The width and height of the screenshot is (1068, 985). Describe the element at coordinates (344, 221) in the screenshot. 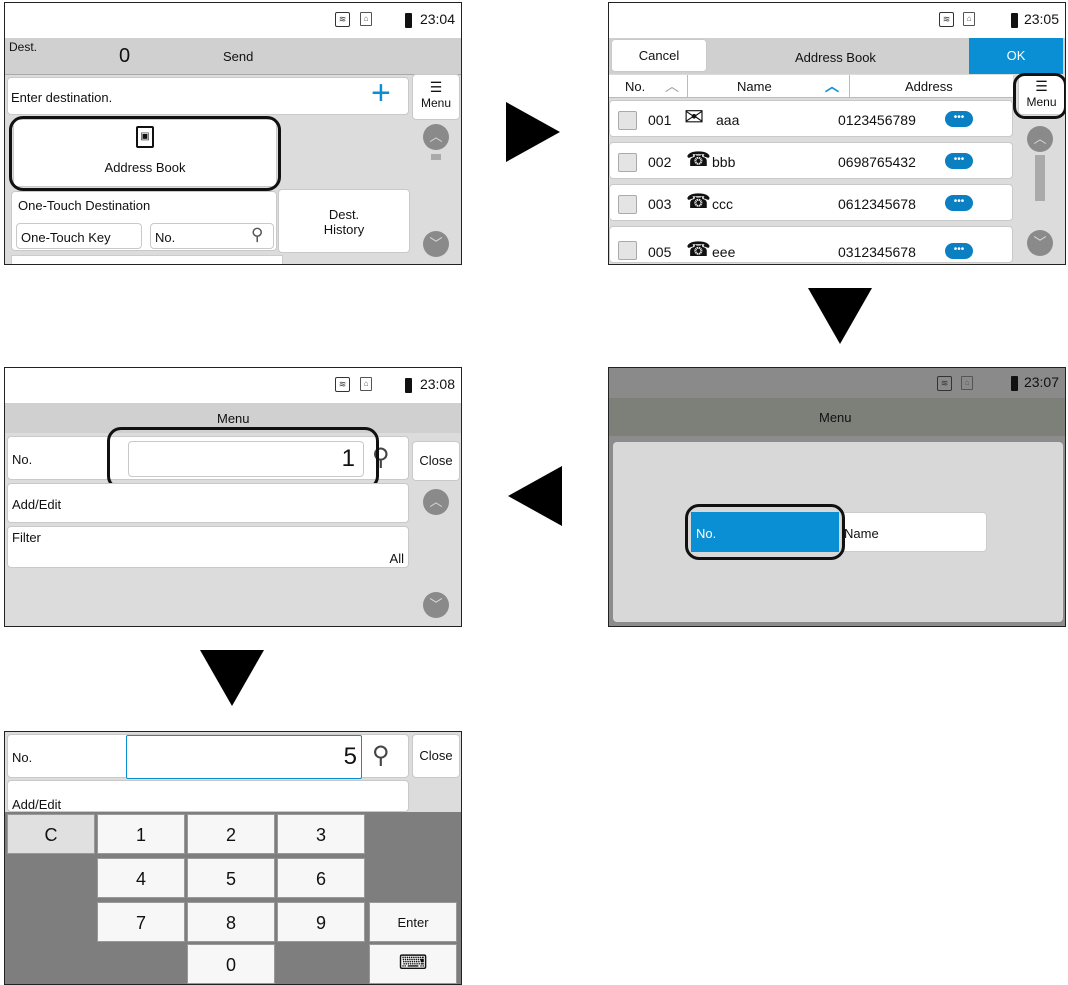

I see `dest-history-button: Dest. History` at that location.